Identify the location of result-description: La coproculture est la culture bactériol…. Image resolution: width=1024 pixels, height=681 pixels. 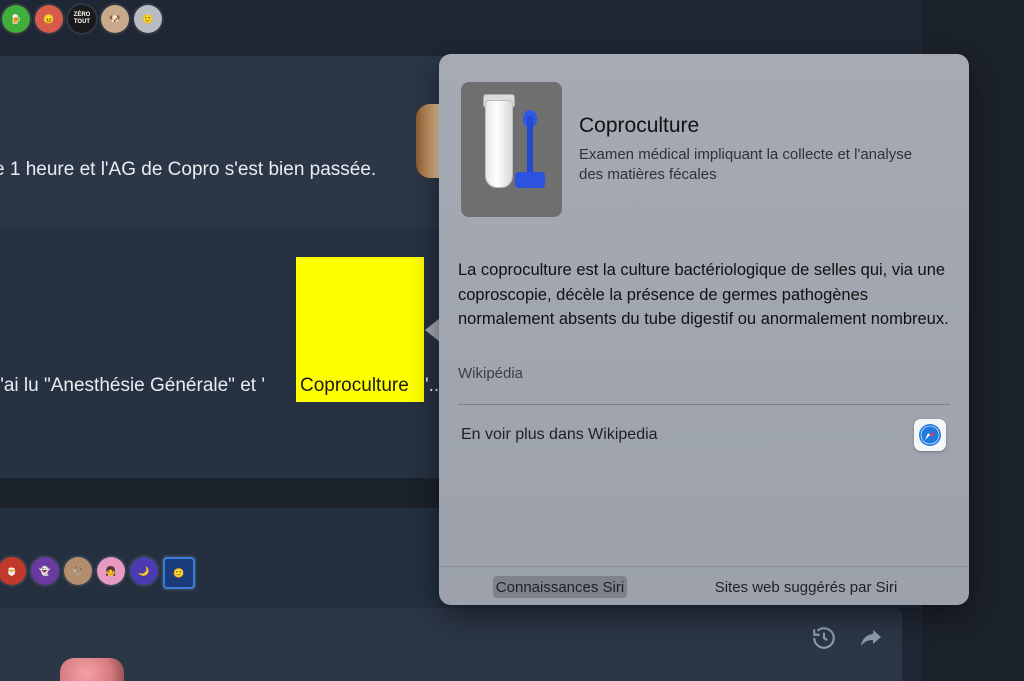
(703, 294).